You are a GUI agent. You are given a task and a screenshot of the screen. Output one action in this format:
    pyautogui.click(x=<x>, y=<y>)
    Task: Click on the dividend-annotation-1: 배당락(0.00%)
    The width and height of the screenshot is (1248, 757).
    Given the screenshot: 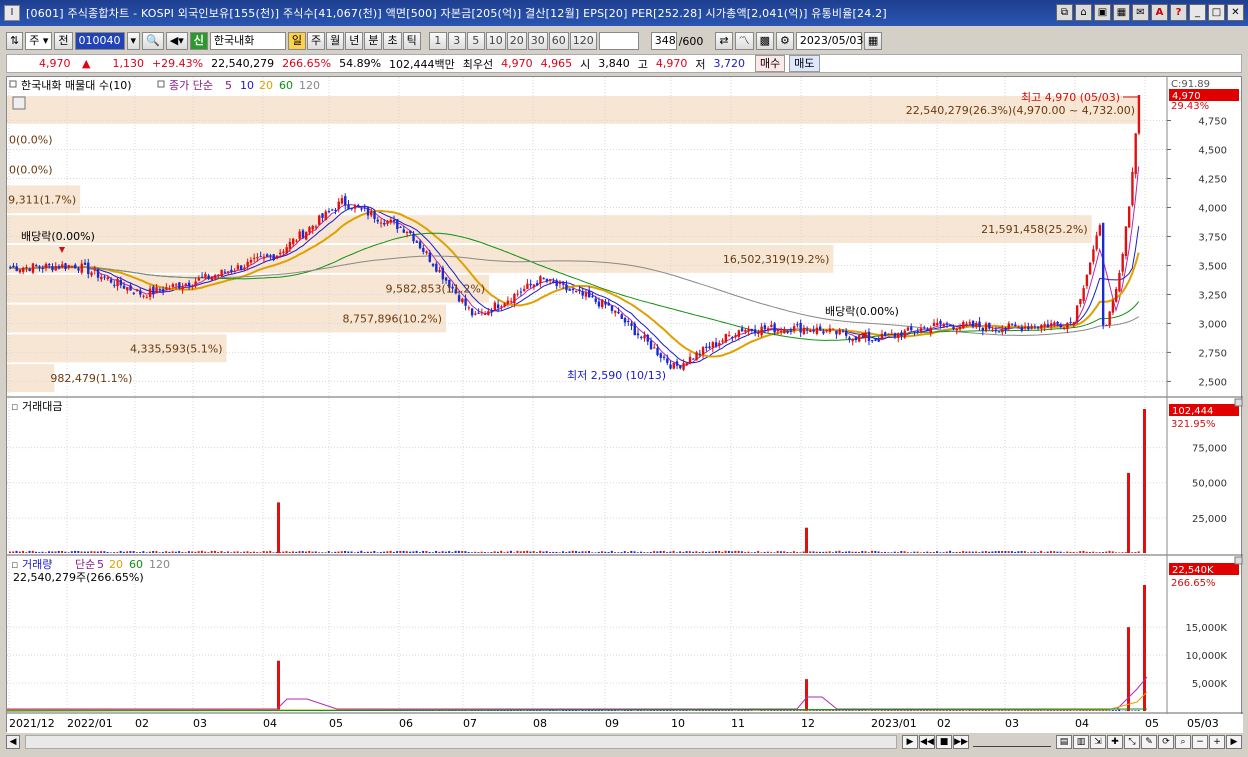 What is the action you would take?
    pyautogui.click(x=58, y=236)
    